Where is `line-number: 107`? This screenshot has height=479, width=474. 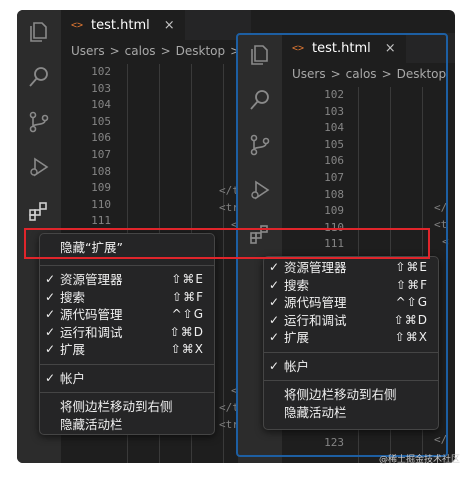
line-number: 107 is located at coordinates (101, 154).